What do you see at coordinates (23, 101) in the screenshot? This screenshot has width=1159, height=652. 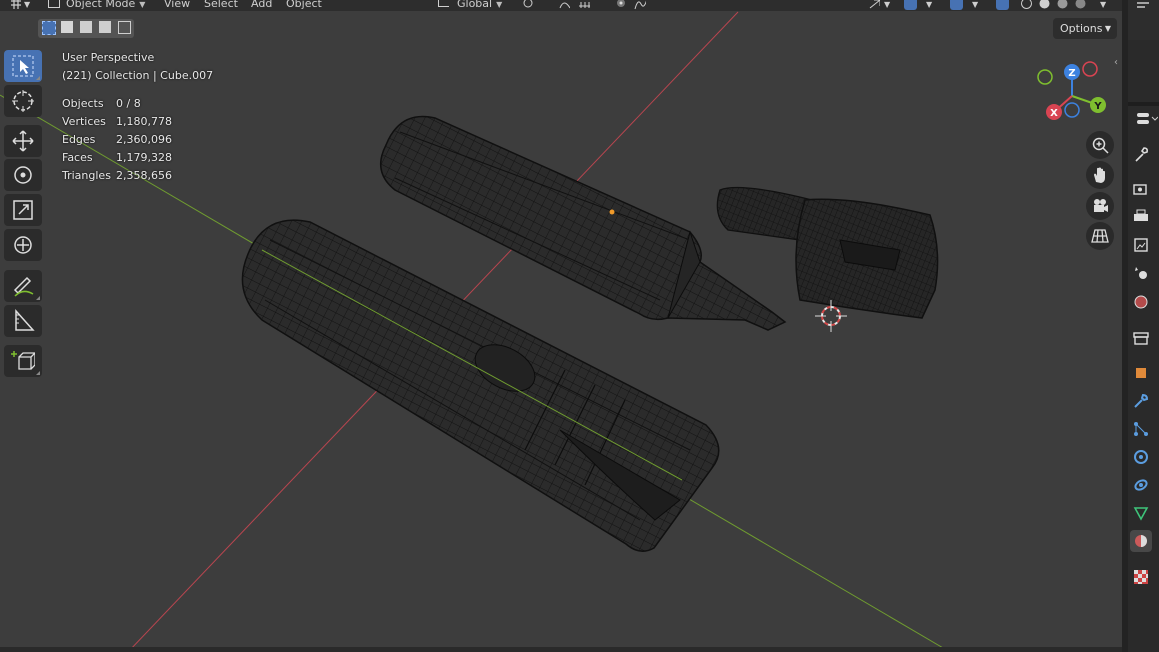 I see `cursor-tool` at bounding box center [23, 101].